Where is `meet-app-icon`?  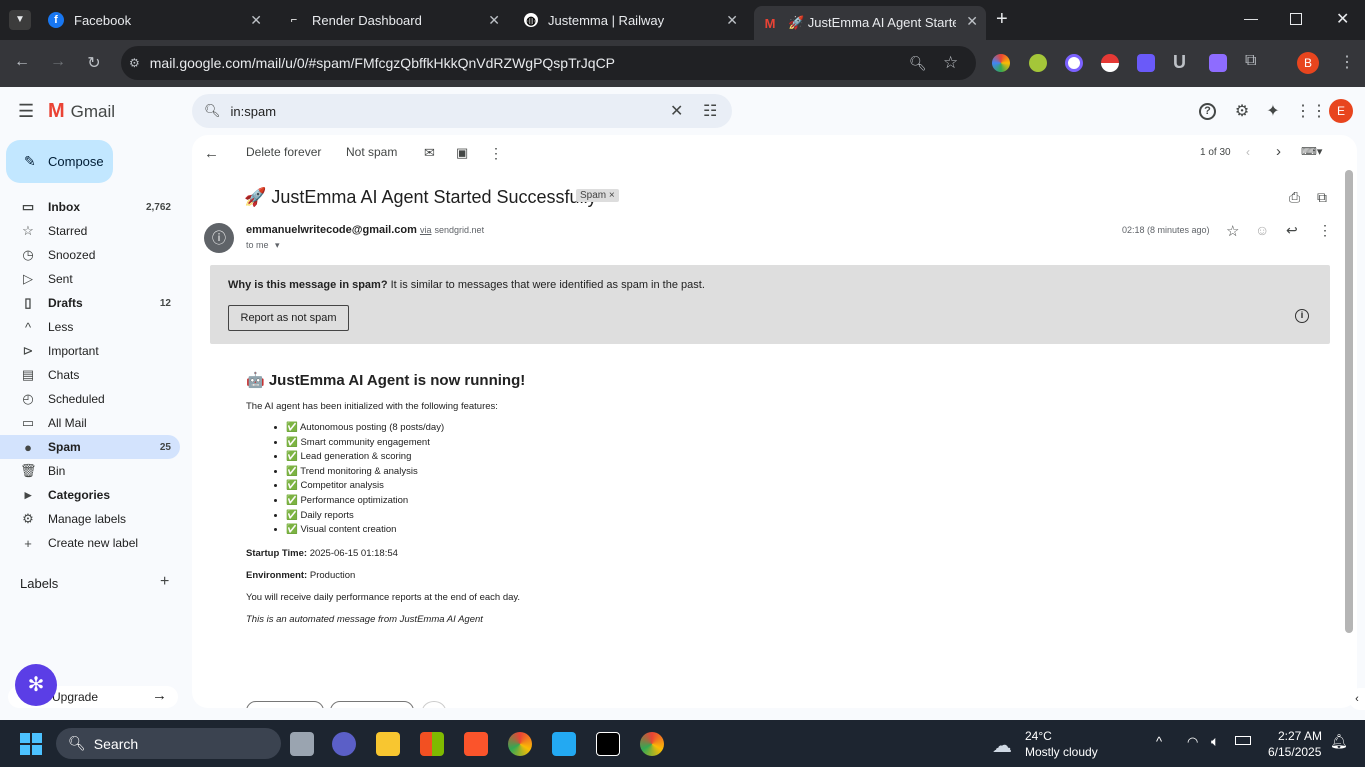 meet-app-icon is located at coordinates (344, 744).